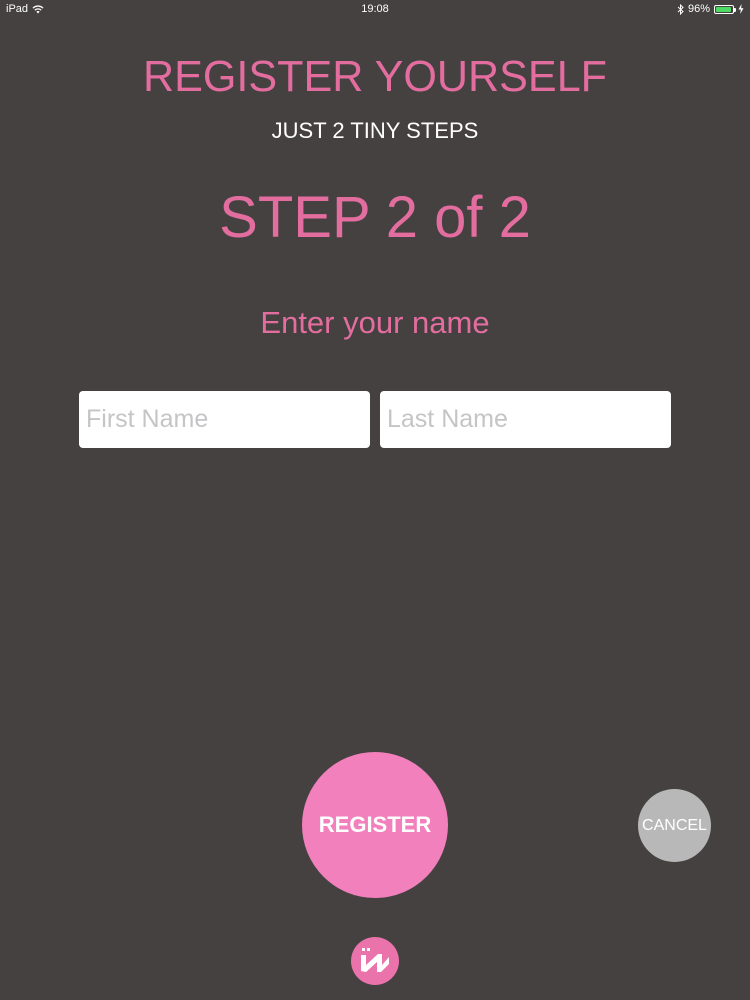 Image resolution: width=750 pixels, height=1000 pixels. What do you see at coordinates (375, 217) in the screenshot?
I see `step-indicator: STEP 2 of 2` at bounding box center [375, 217].